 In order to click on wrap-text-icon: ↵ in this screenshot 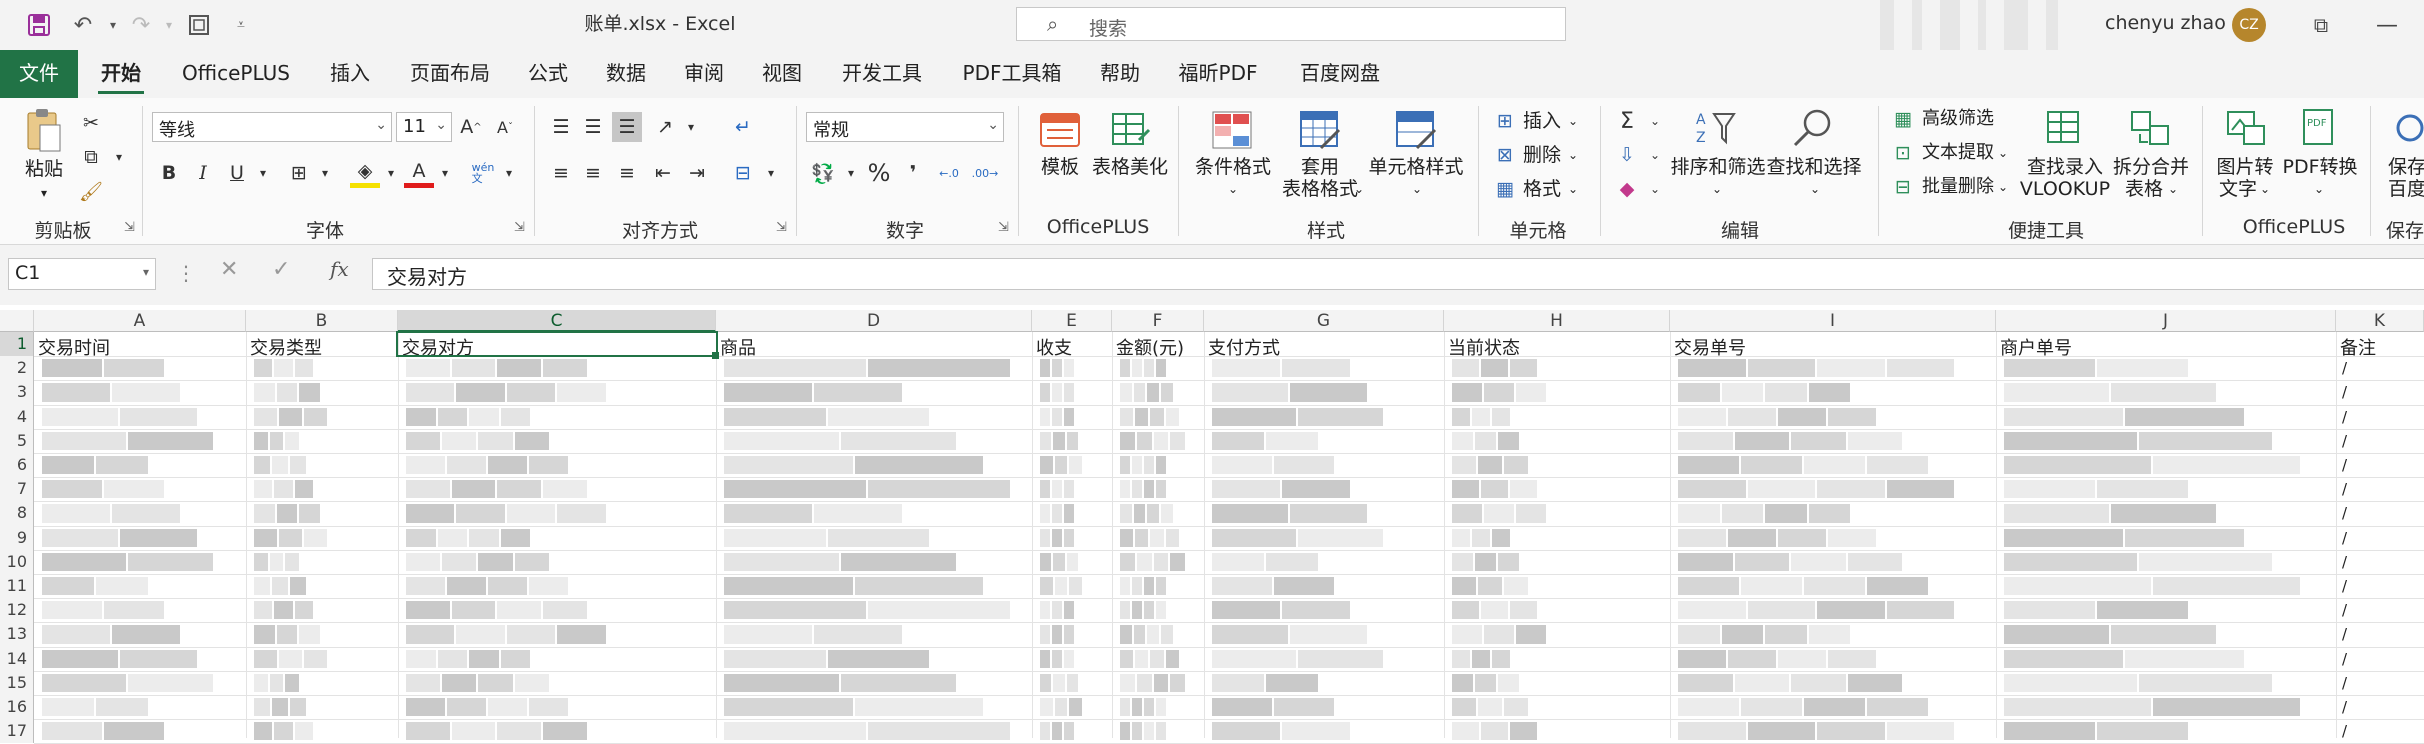, I will do `click(743, 127)`.